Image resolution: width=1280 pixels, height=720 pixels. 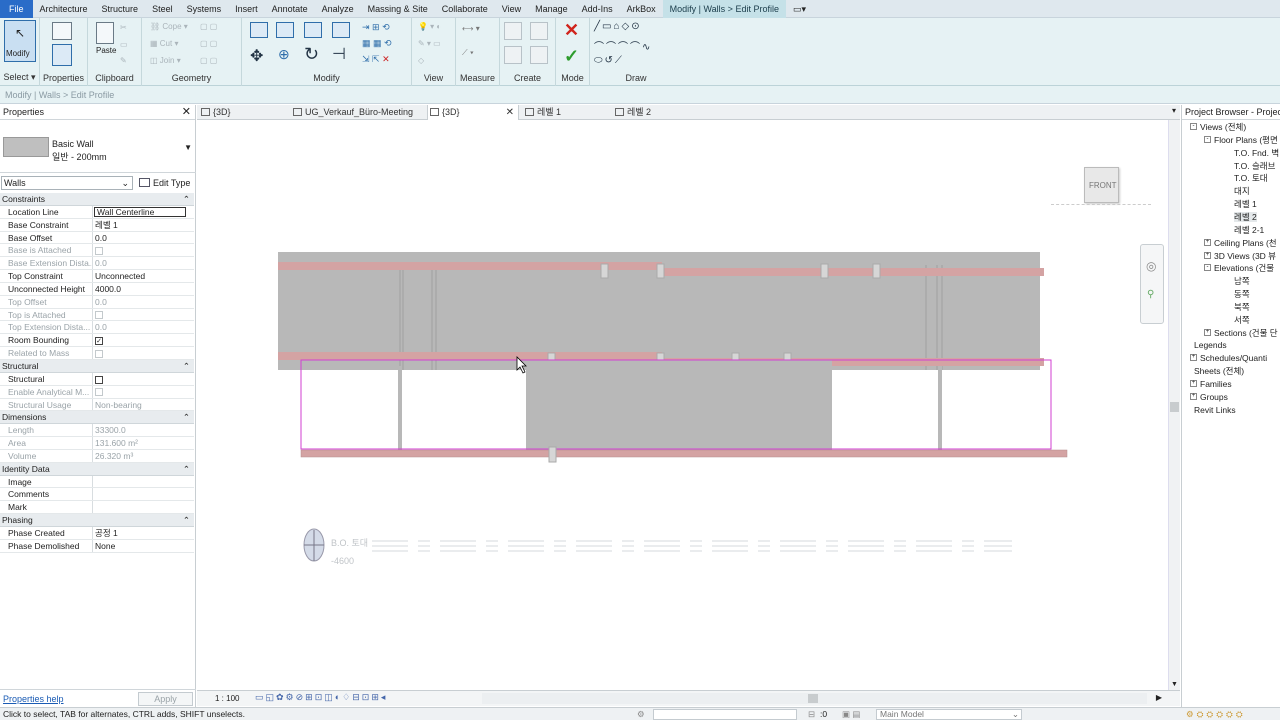 What do you see at coordinates (124, 44) in the screenshot?
I see `copy-icon: ▭` at bounding box center [124, 44].